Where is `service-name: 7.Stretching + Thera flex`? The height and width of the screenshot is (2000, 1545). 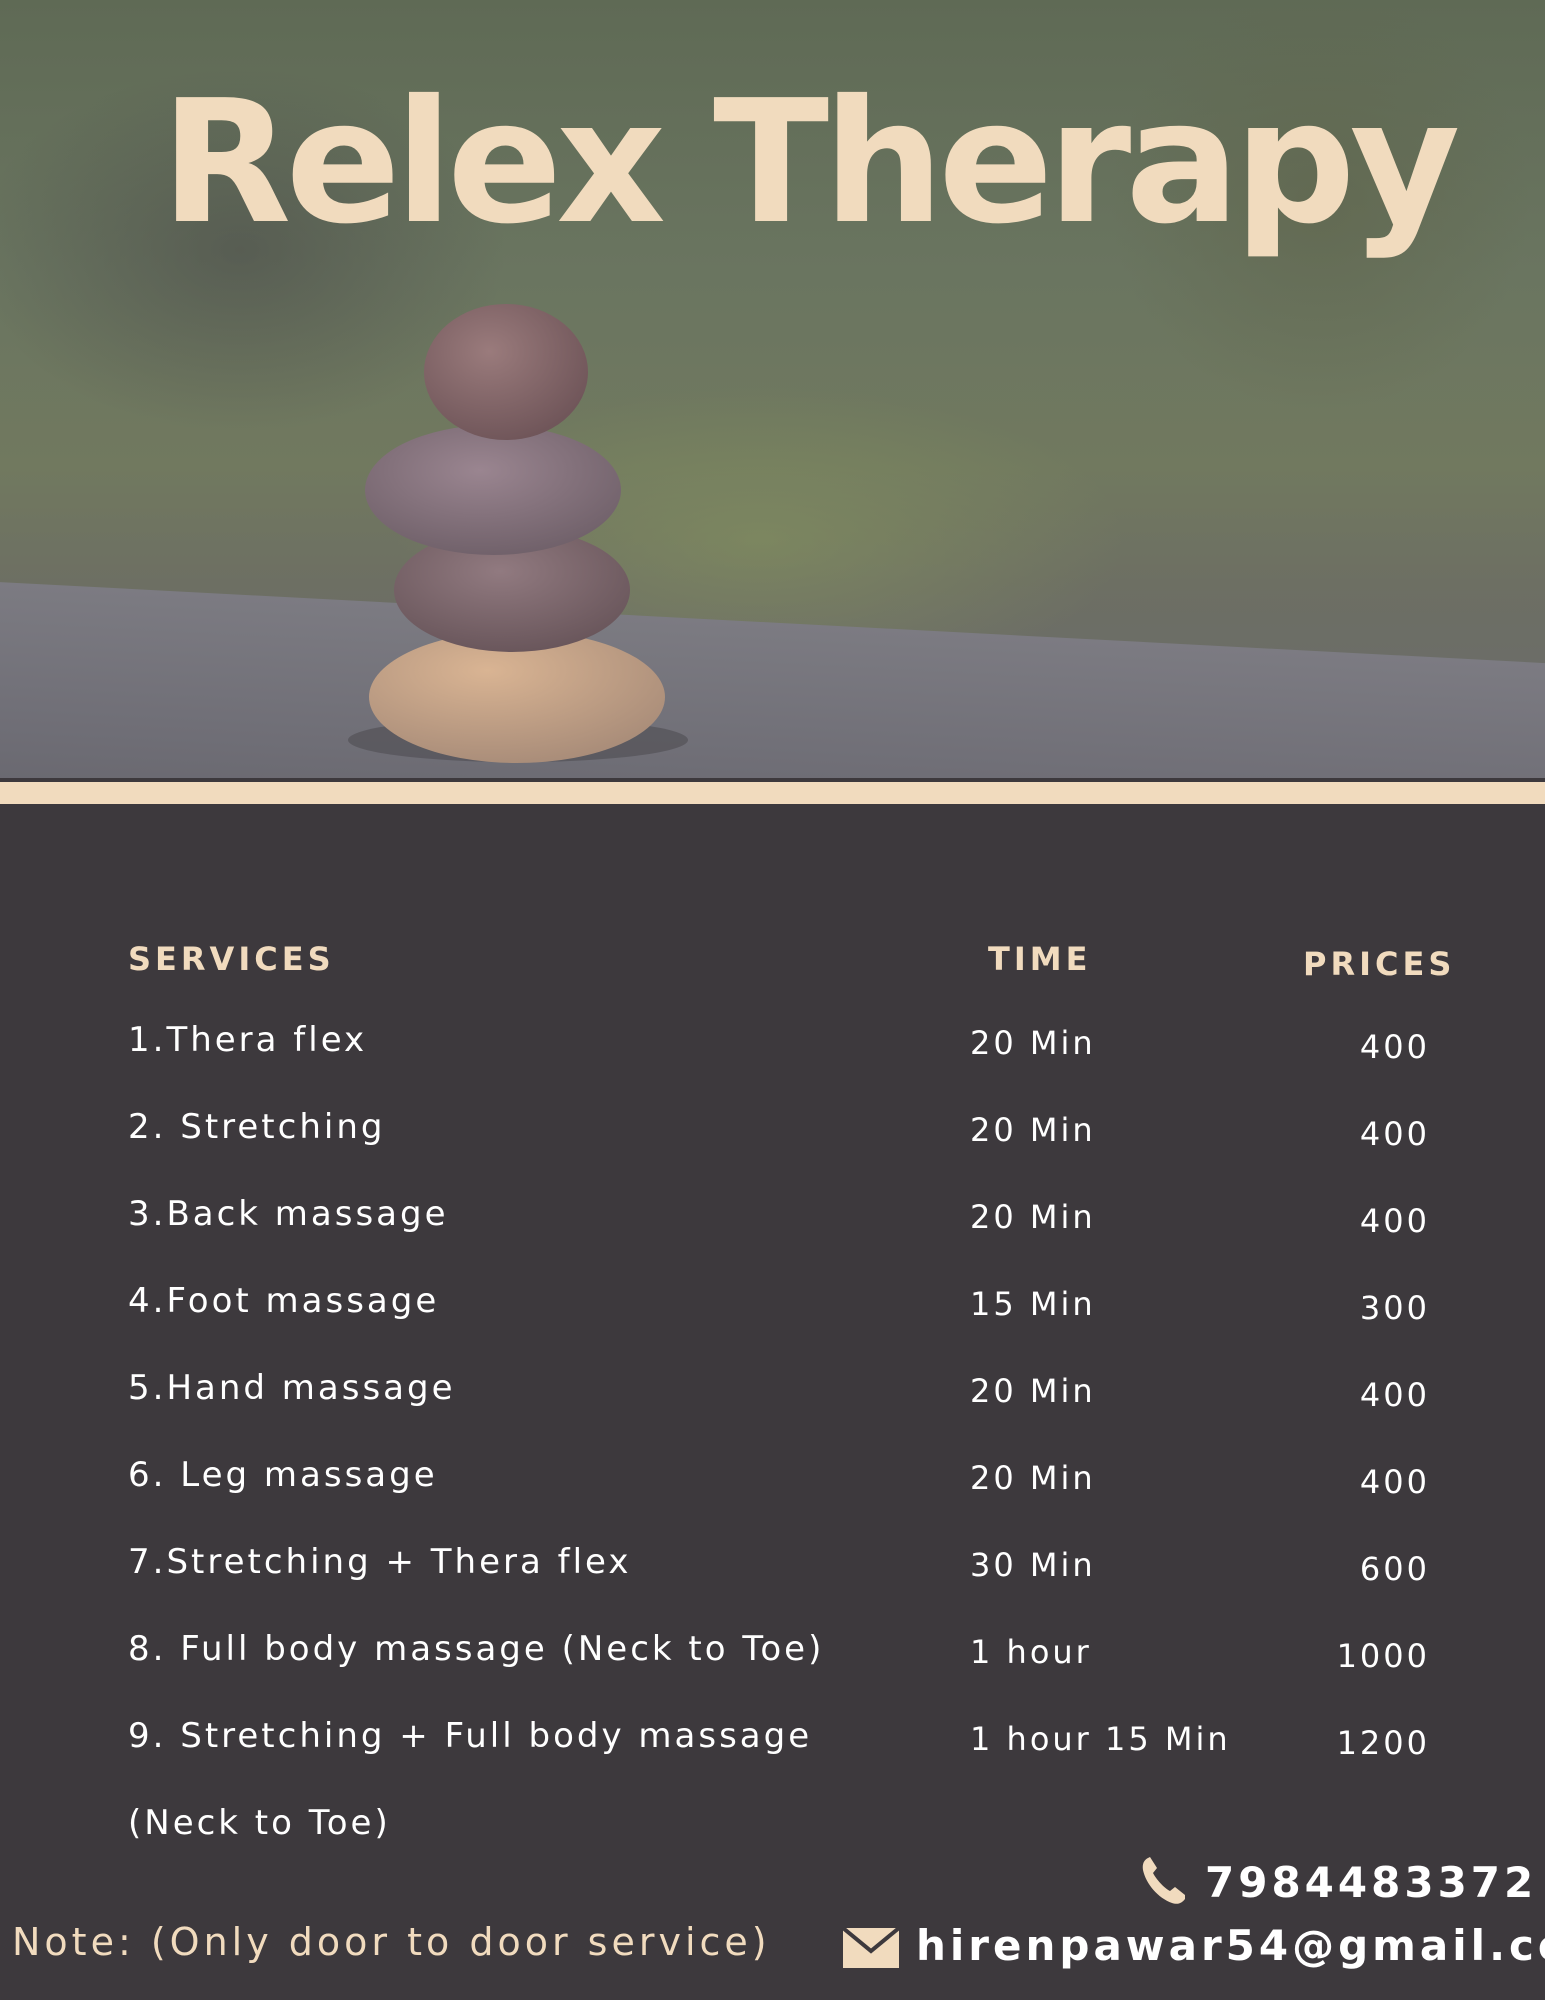 service-name: 7.Stretching + Thera flex is located at coordinates (380, 1562).